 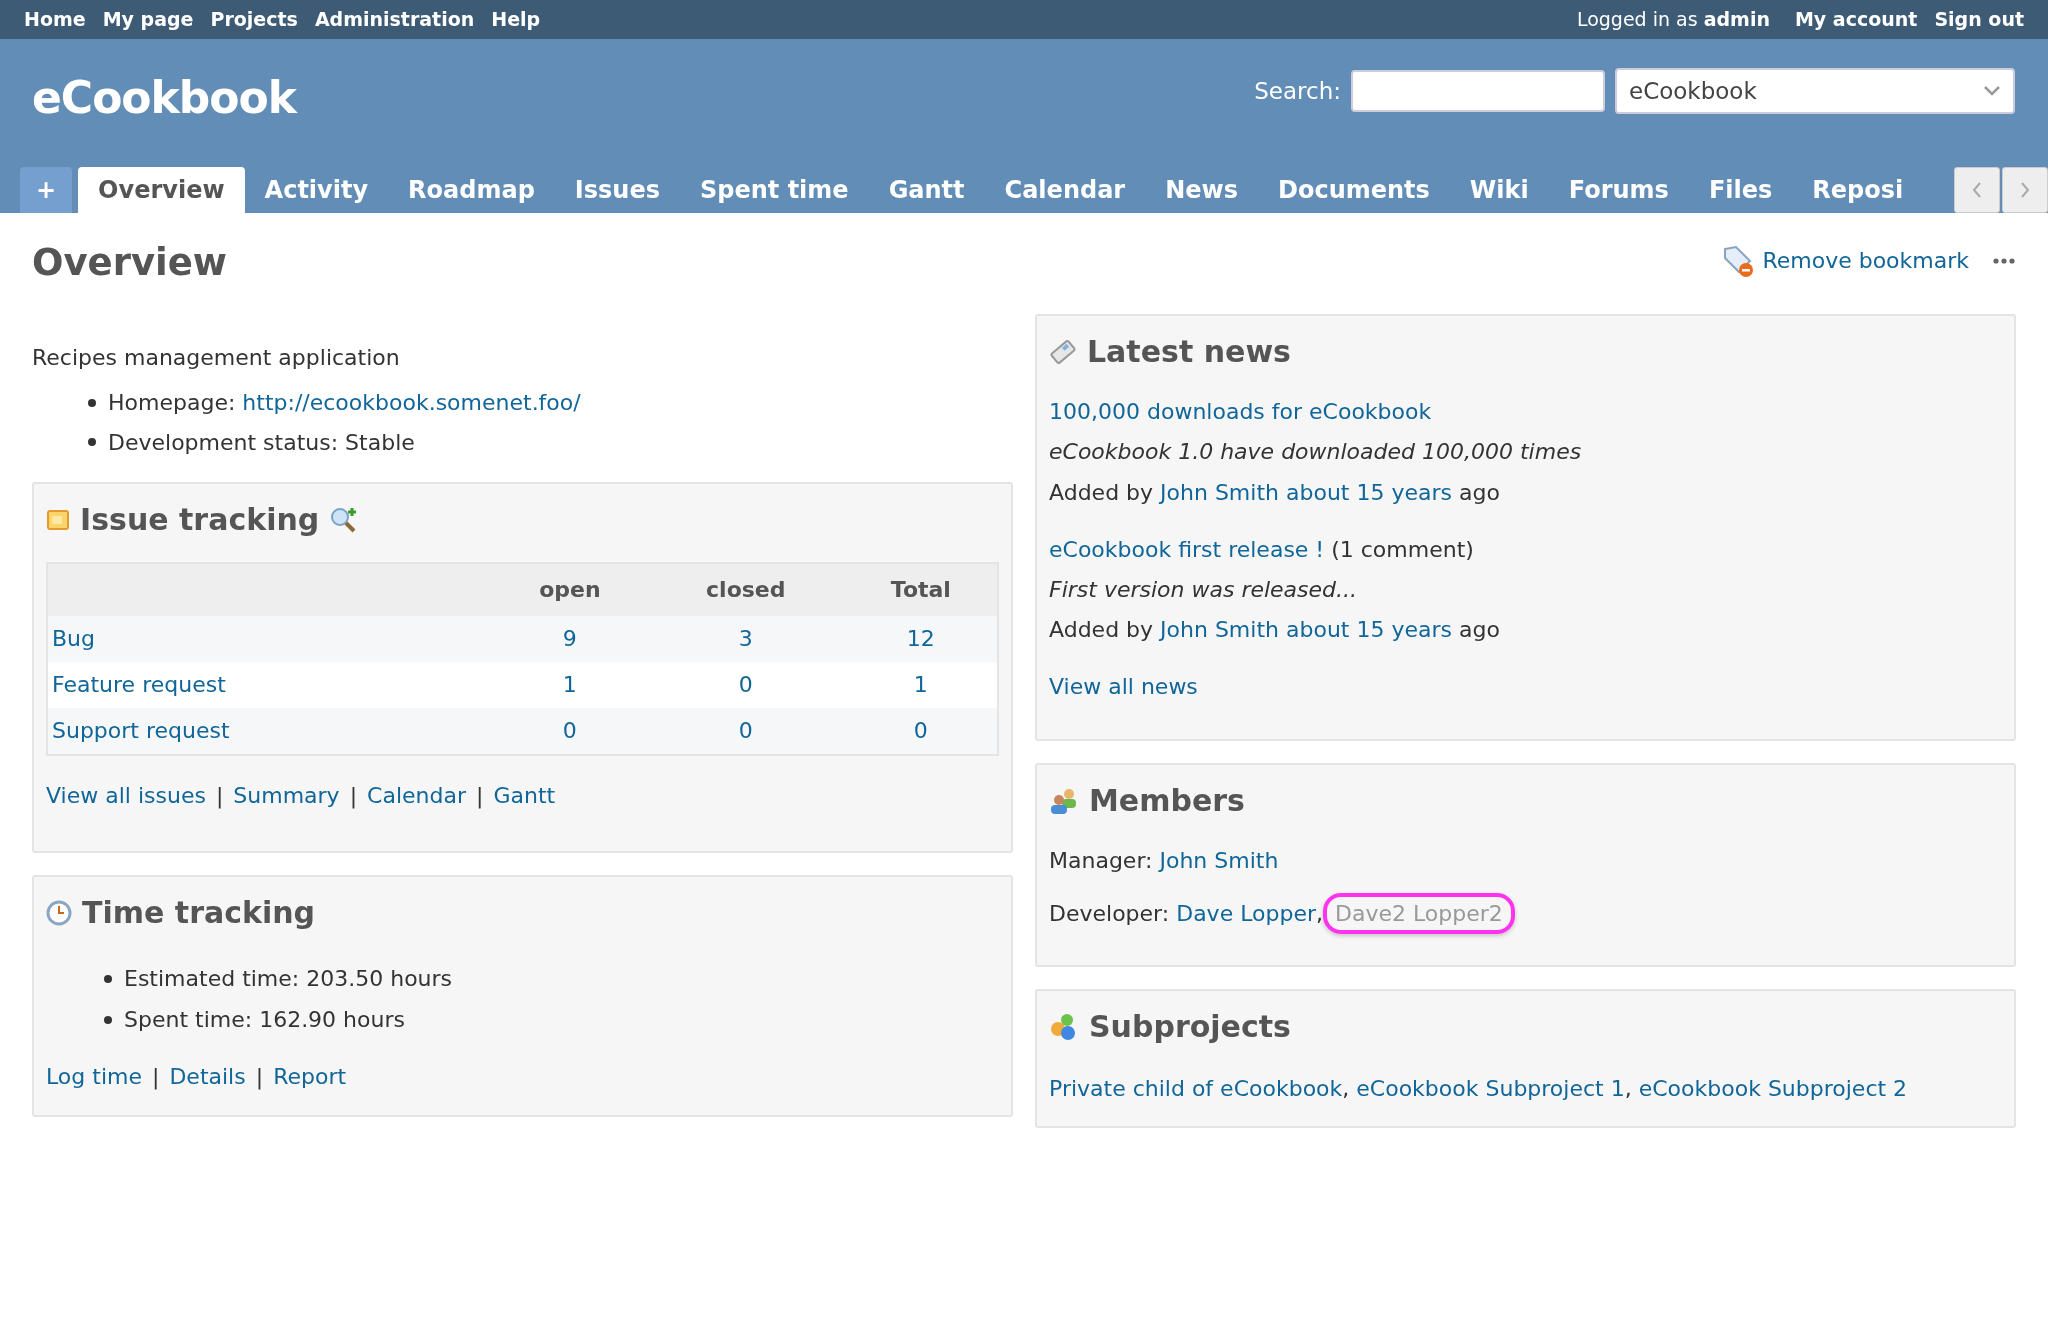 I want to click on top-menu-link: My page, so click(x=148, y=19).